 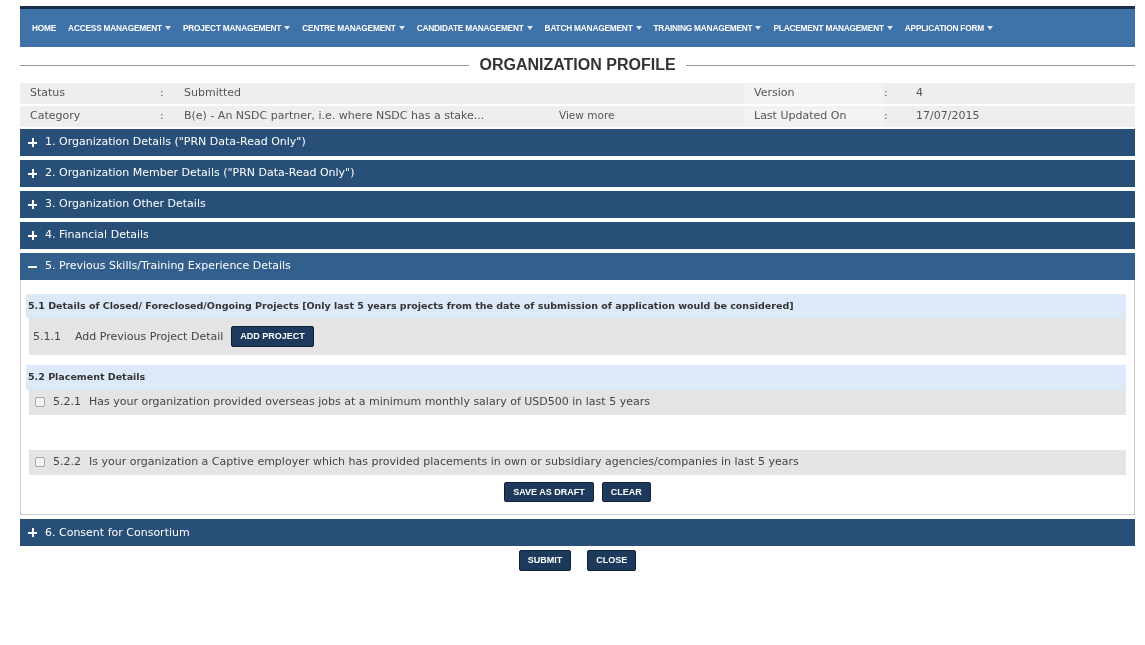 I want to click on section-header: 6. Consent for Consortium, so click(x=577, y=533).